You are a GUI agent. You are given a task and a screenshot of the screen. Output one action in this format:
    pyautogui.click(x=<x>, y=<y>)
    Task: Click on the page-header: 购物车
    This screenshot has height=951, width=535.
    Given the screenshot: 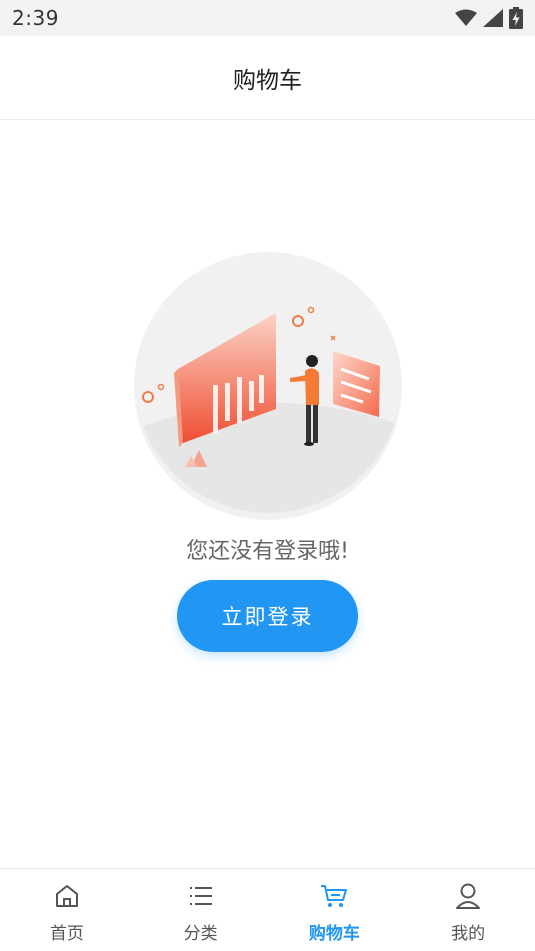 What is the action you would take?
    pyautogui.click(x=267, y=78)
    